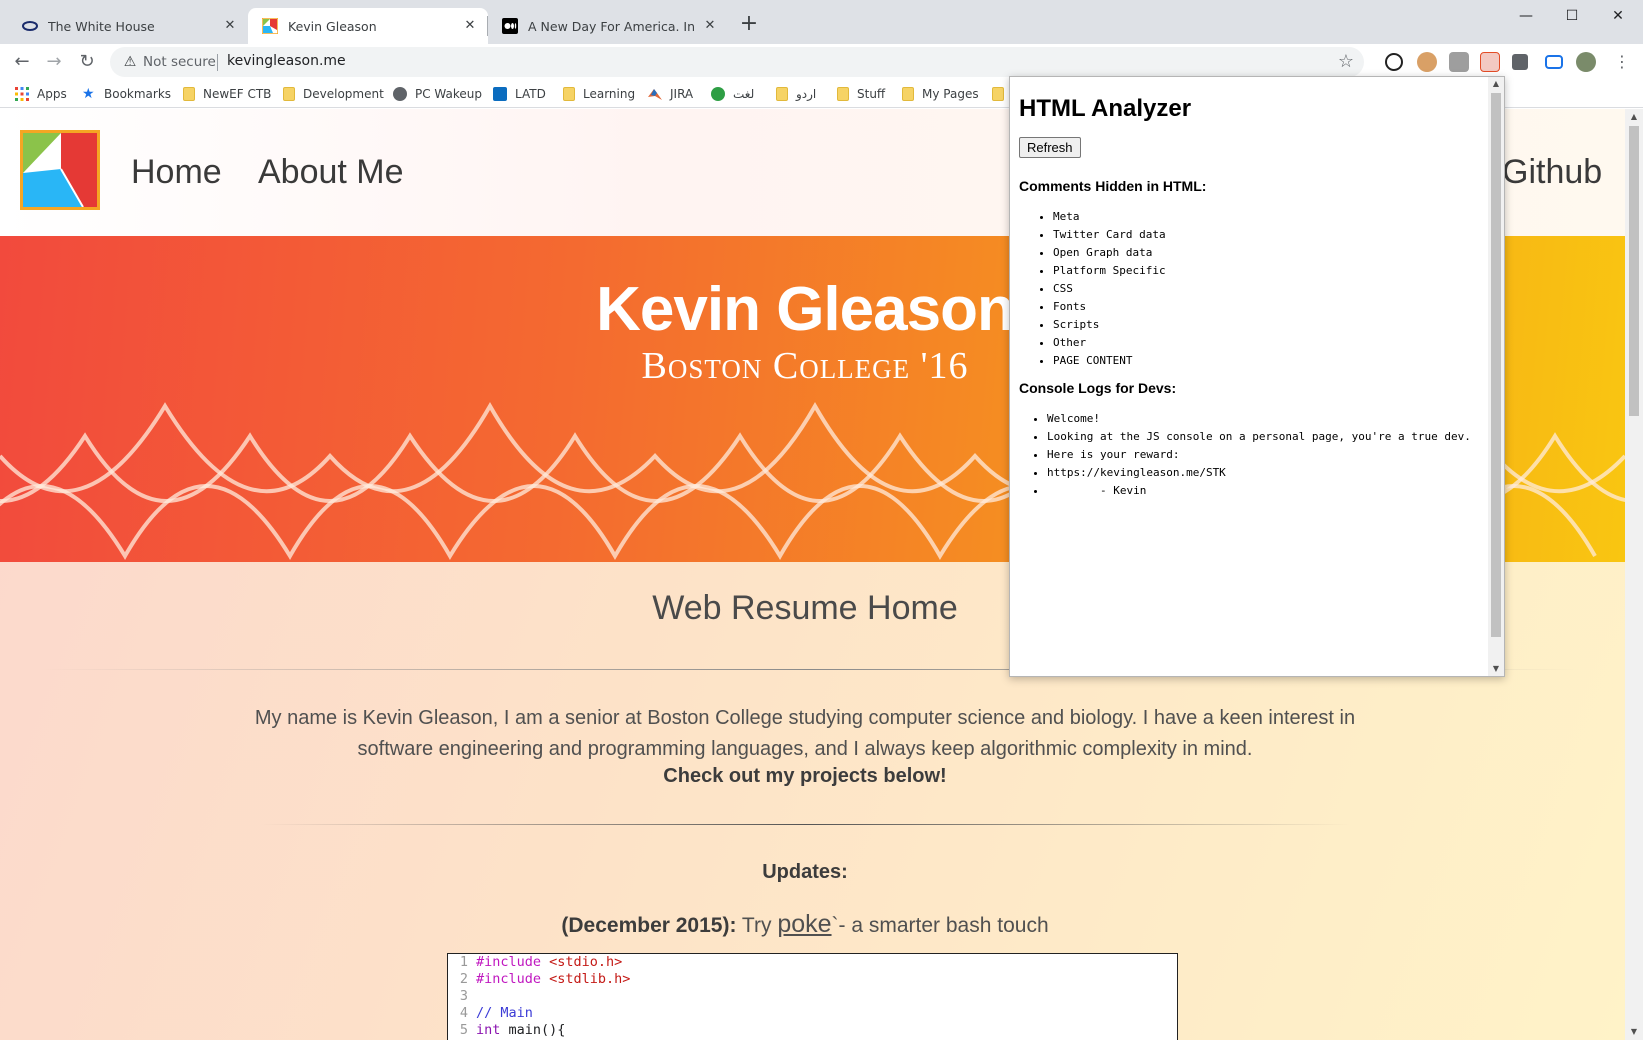  I want to click on extensions-puzzle-icon, so click(1520, 62).